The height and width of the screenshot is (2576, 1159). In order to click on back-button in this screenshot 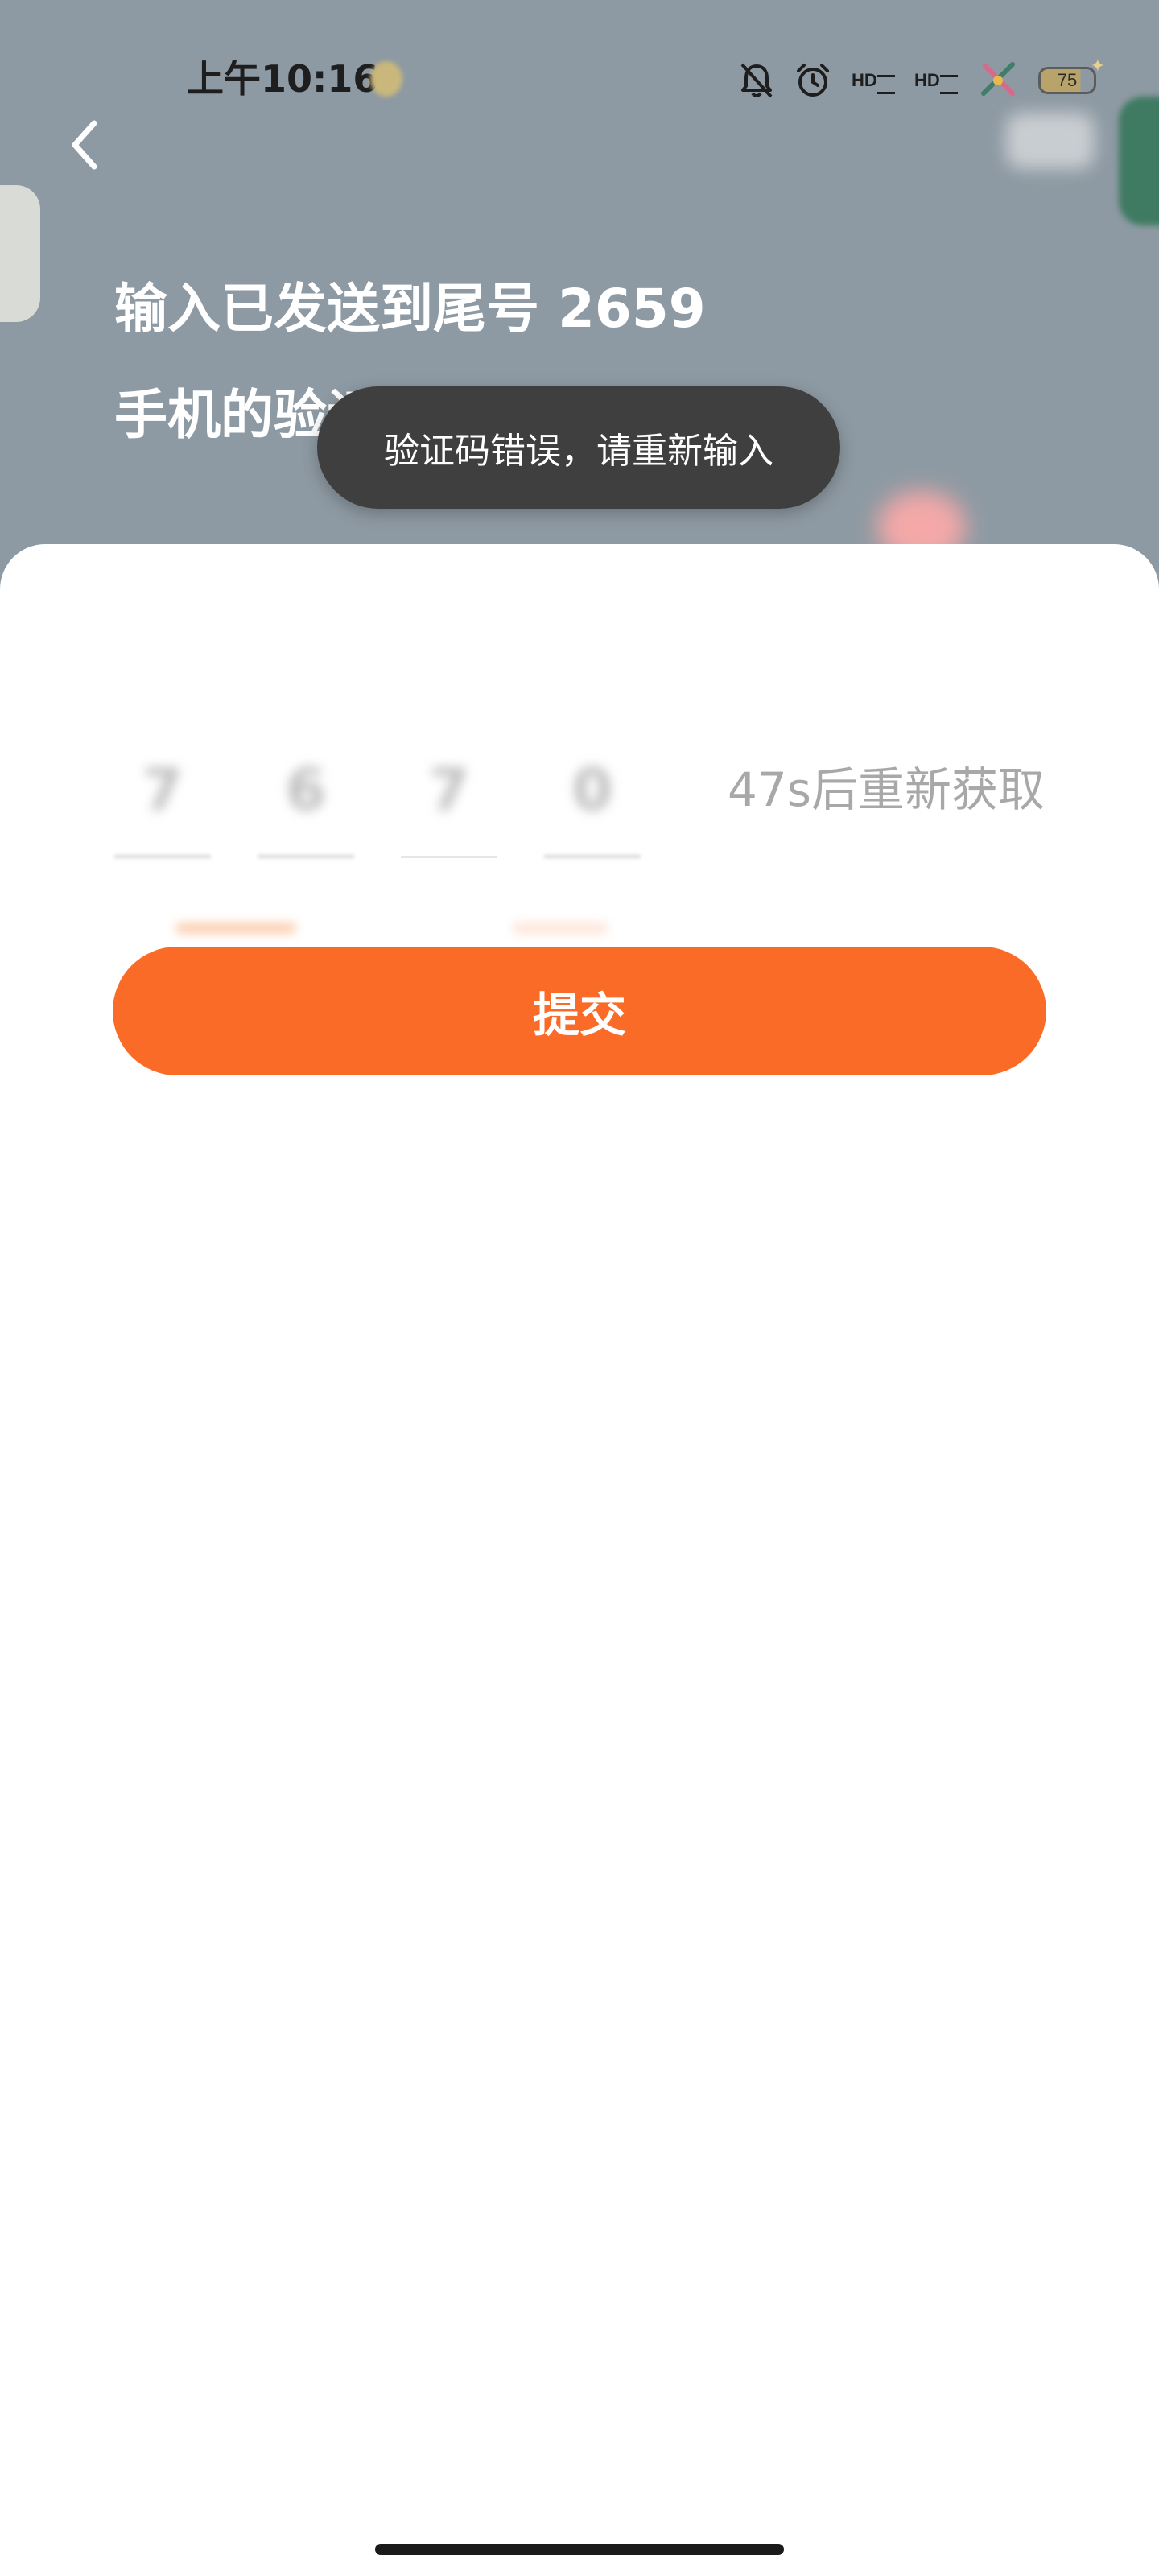, I will do `click(84, 145)`.